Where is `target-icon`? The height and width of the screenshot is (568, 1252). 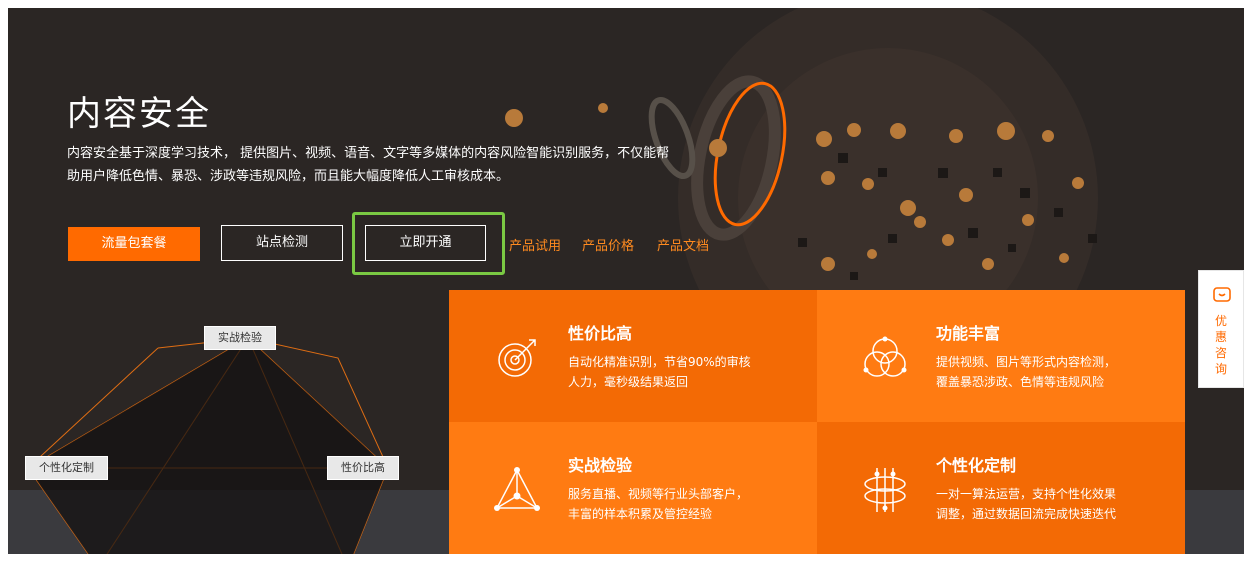
target-icon is located at coordinates (517, 358).